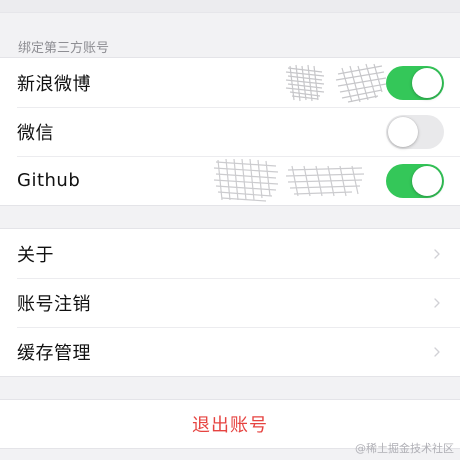 The height and width of the screenshot is (460, 460). I want to click on weibo-toggle-switch, so click(415, 82).